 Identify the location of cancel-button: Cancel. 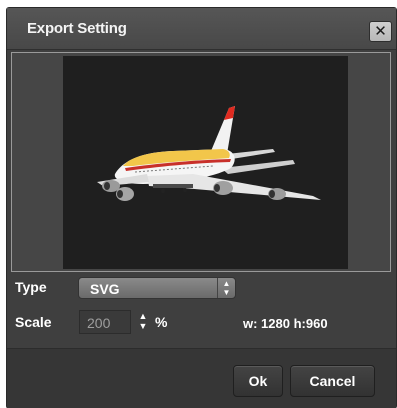
(332, 381).